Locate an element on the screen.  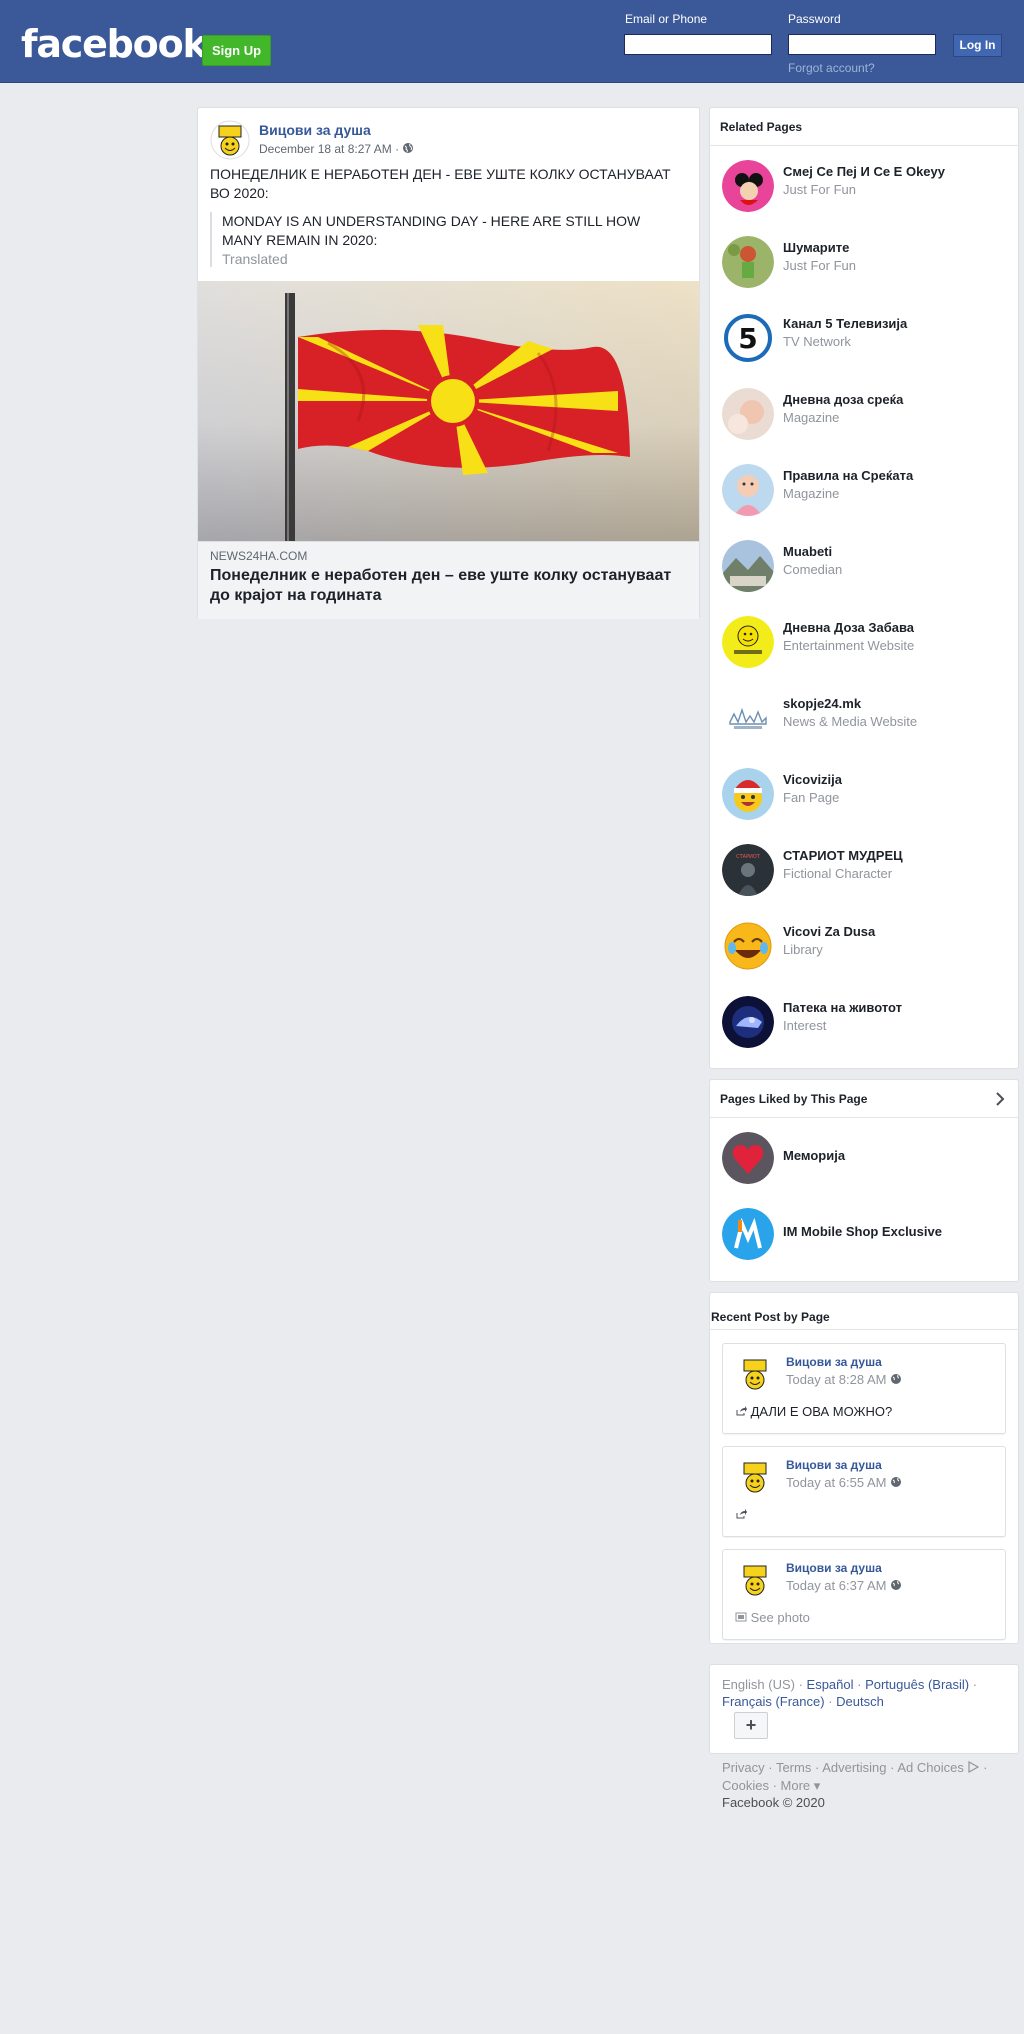
page-avatar: 5 is located at coordinates (748, 338).